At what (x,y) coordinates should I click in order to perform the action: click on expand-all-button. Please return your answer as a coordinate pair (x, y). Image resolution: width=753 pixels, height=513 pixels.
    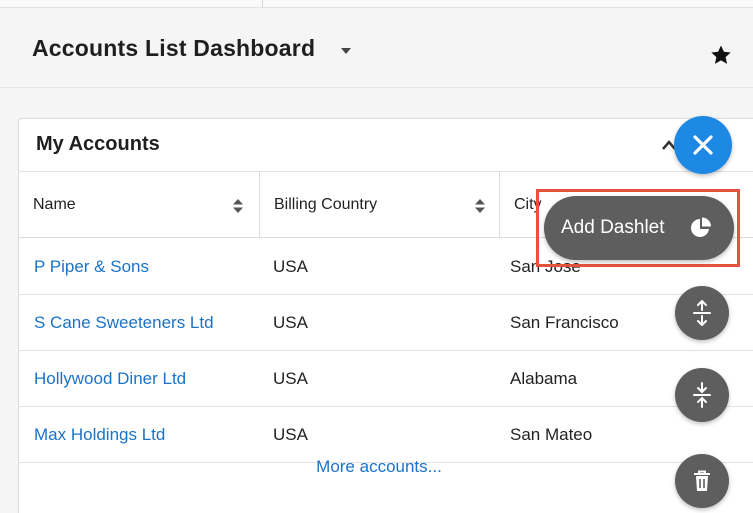
    Looking at the image, I should click on (702, 313).